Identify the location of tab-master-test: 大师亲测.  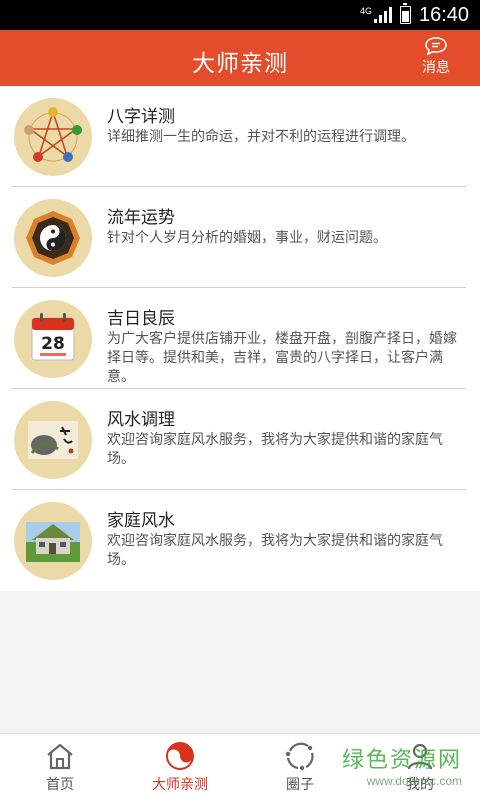
(180, 767).